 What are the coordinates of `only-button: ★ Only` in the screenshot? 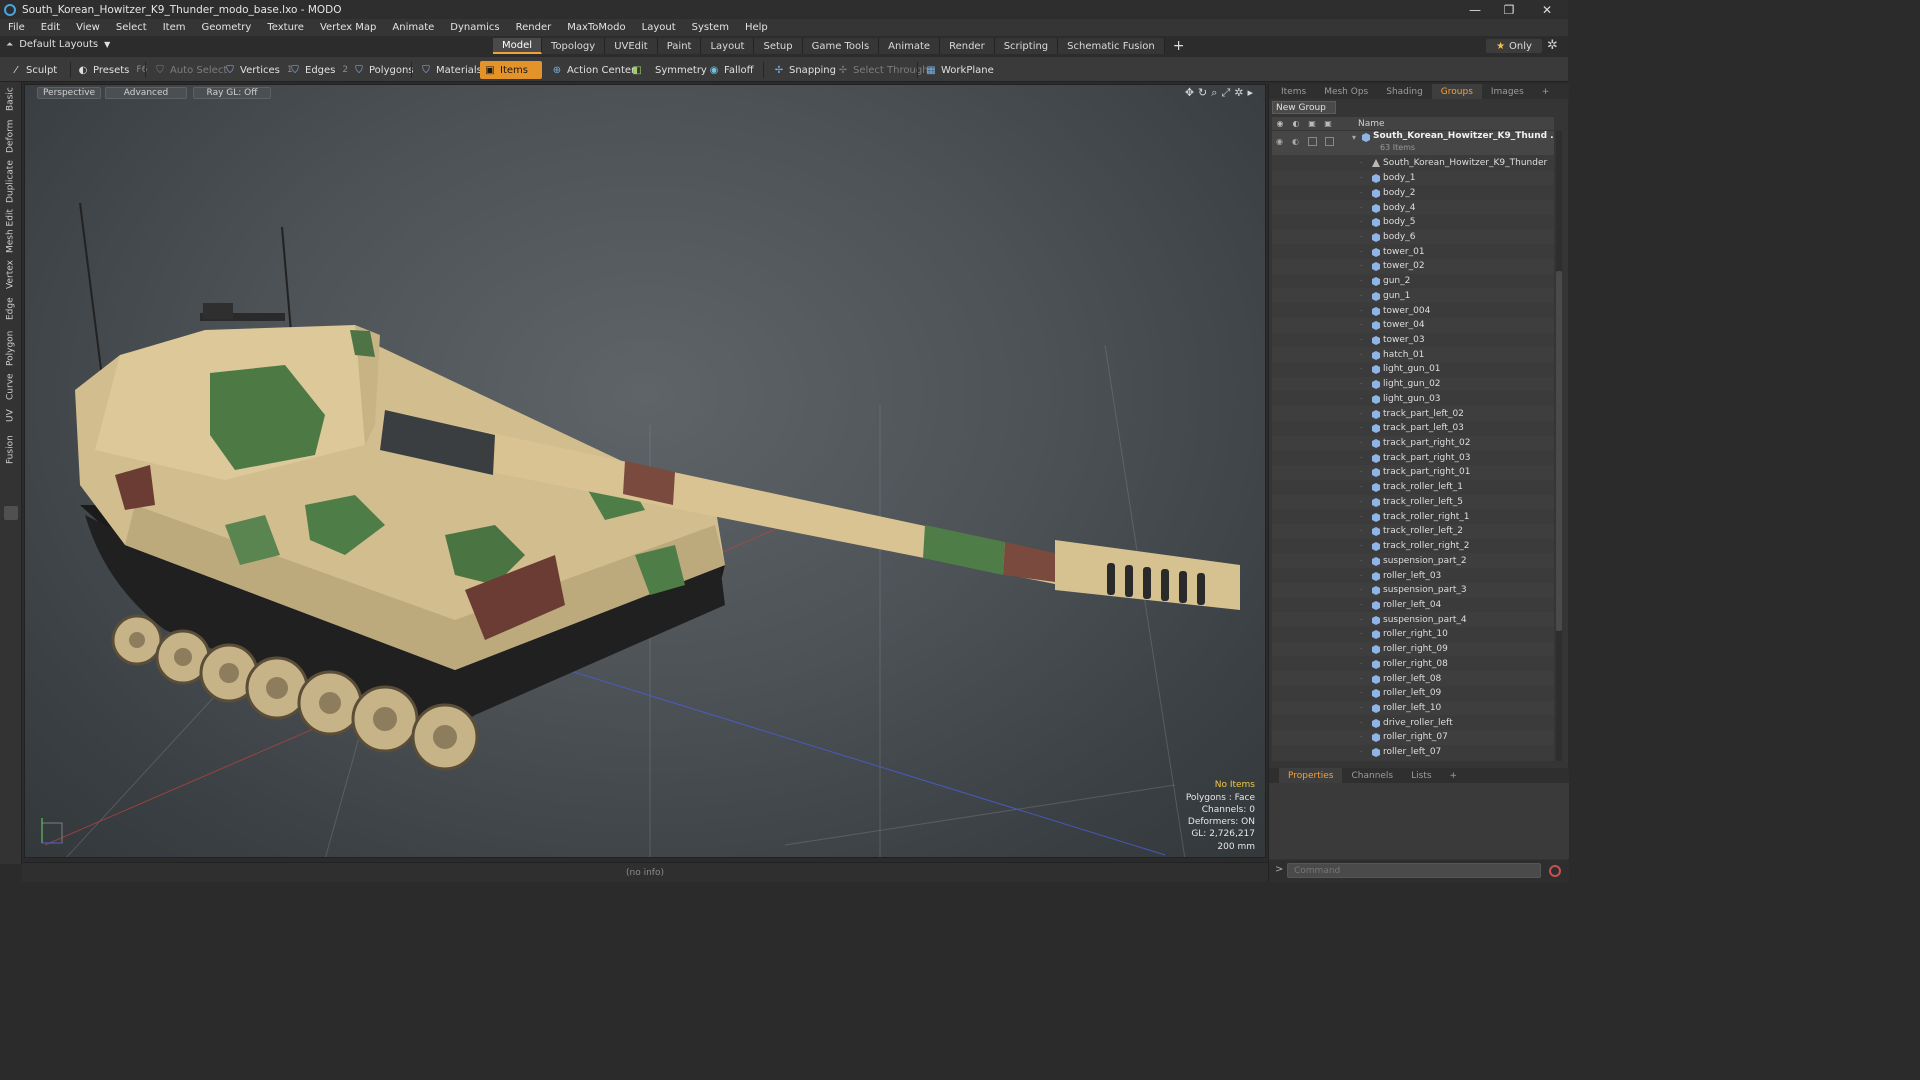 It's located at (1514, 46).